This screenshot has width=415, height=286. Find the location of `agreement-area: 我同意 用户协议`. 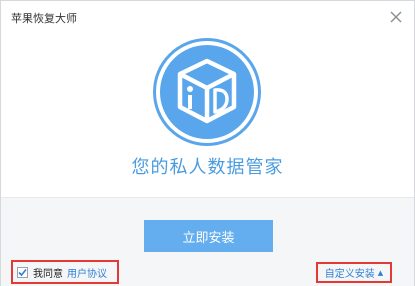

agreement-area: 我同意 用户协议 is located at coordinates (65, 272).